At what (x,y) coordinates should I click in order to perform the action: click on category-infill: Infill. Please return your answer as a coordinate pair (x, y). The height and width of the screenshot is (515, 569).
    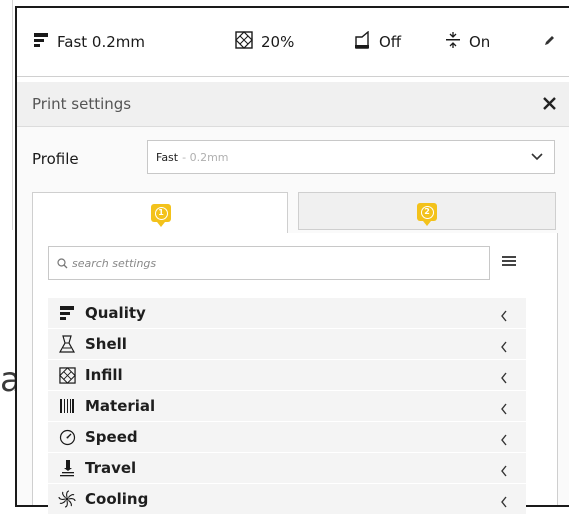
    Looking at the image, I should click on (287, 375).